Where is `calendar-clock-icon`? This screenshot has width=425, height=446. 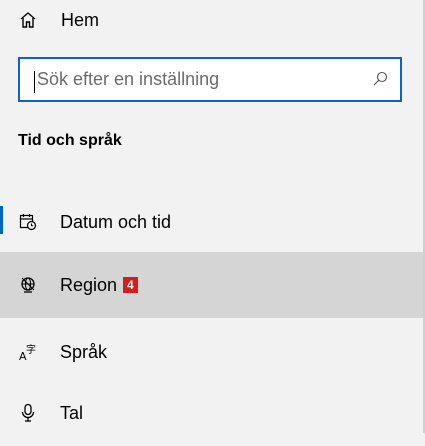 calendar-clock-icon is located at coordinates (28, 222).